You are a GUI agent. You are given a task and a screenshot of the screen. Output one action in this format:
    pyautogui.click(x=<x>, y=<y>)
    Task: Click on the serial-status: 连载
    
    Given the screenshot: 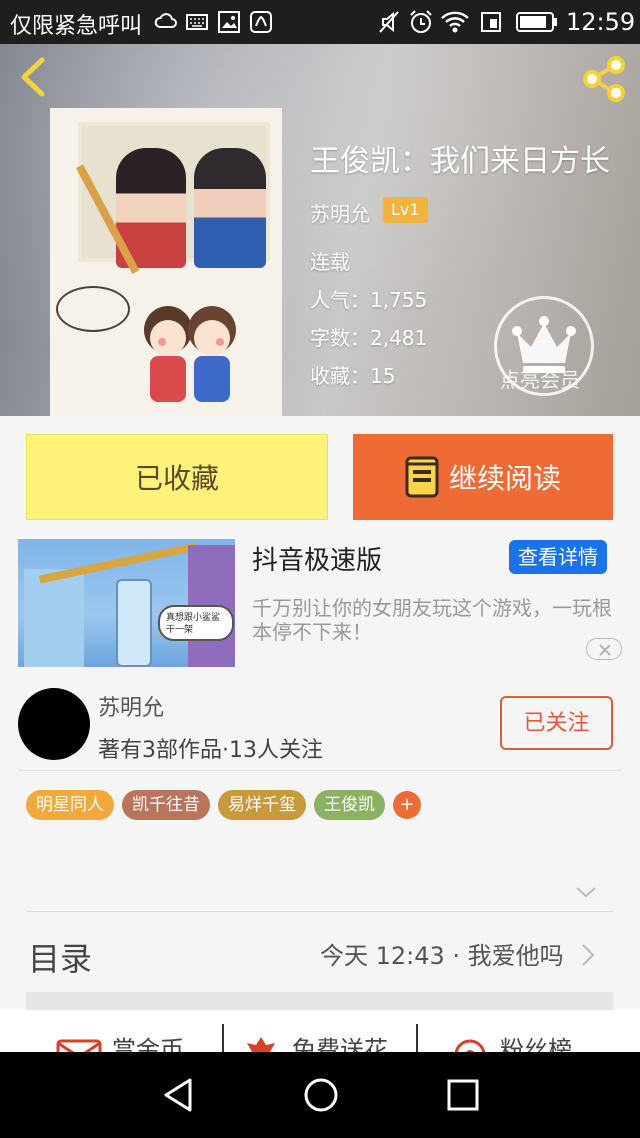 What is the action you would take?
    pyautogui.click(x=330, y=262)
    